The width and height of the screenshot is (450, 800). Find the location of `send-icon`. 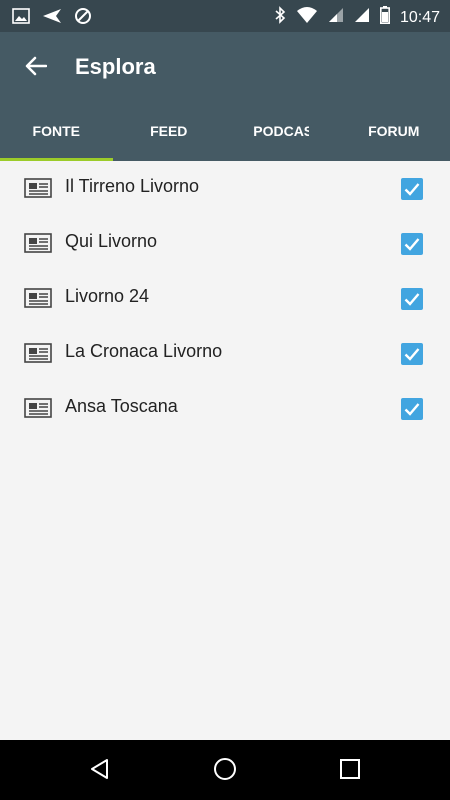

send-icon is located at coordinates (52, 18).